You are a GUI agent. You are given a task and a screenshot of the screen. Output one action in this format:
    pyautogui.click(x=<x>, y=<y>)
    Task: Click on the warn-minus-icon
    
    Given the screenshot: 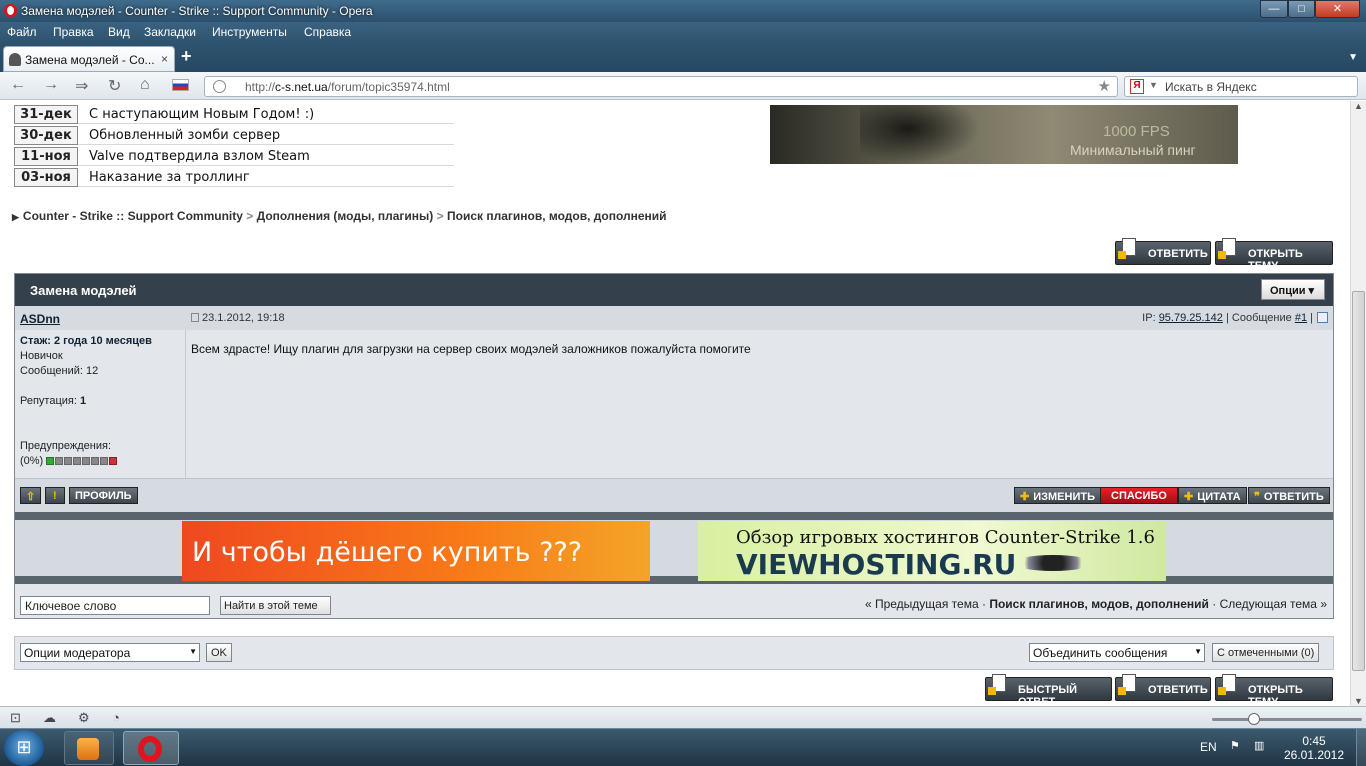 What is the action you would take?
    pyautogui.click(x=50, y=461)
    